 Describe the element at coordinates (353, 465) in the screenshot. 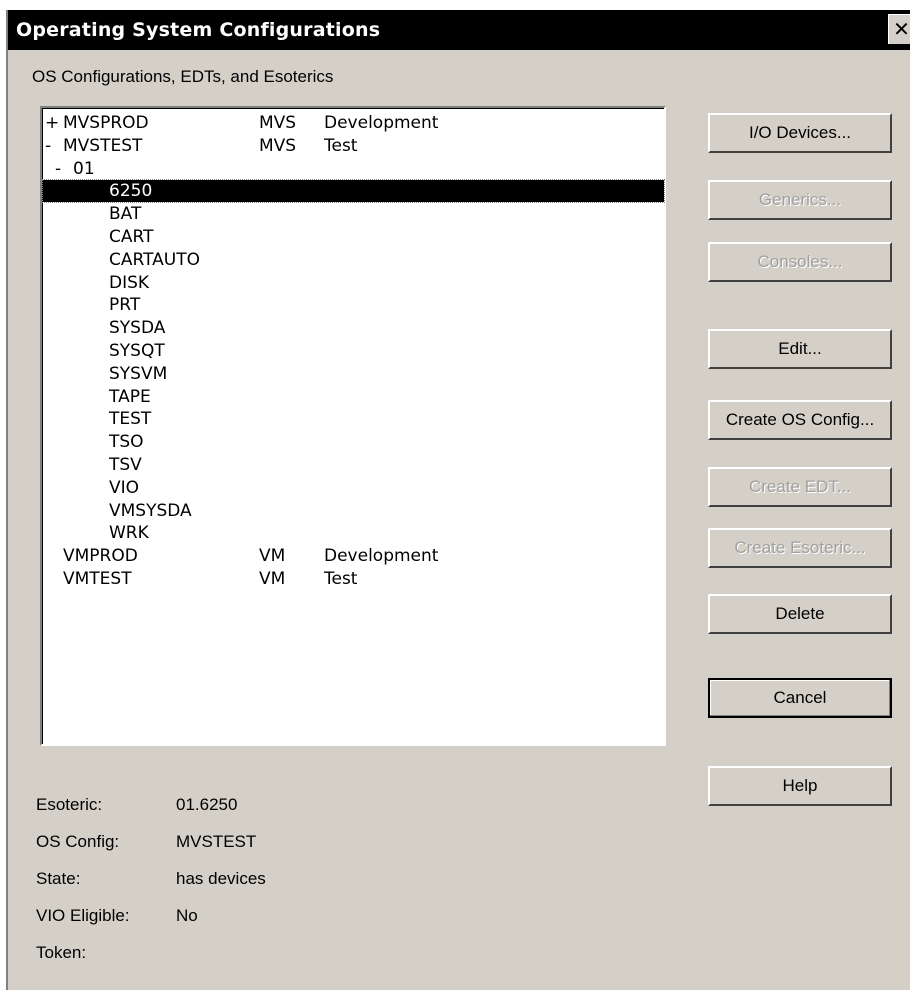

I see `tree-item-tsv: TSV` at that location.